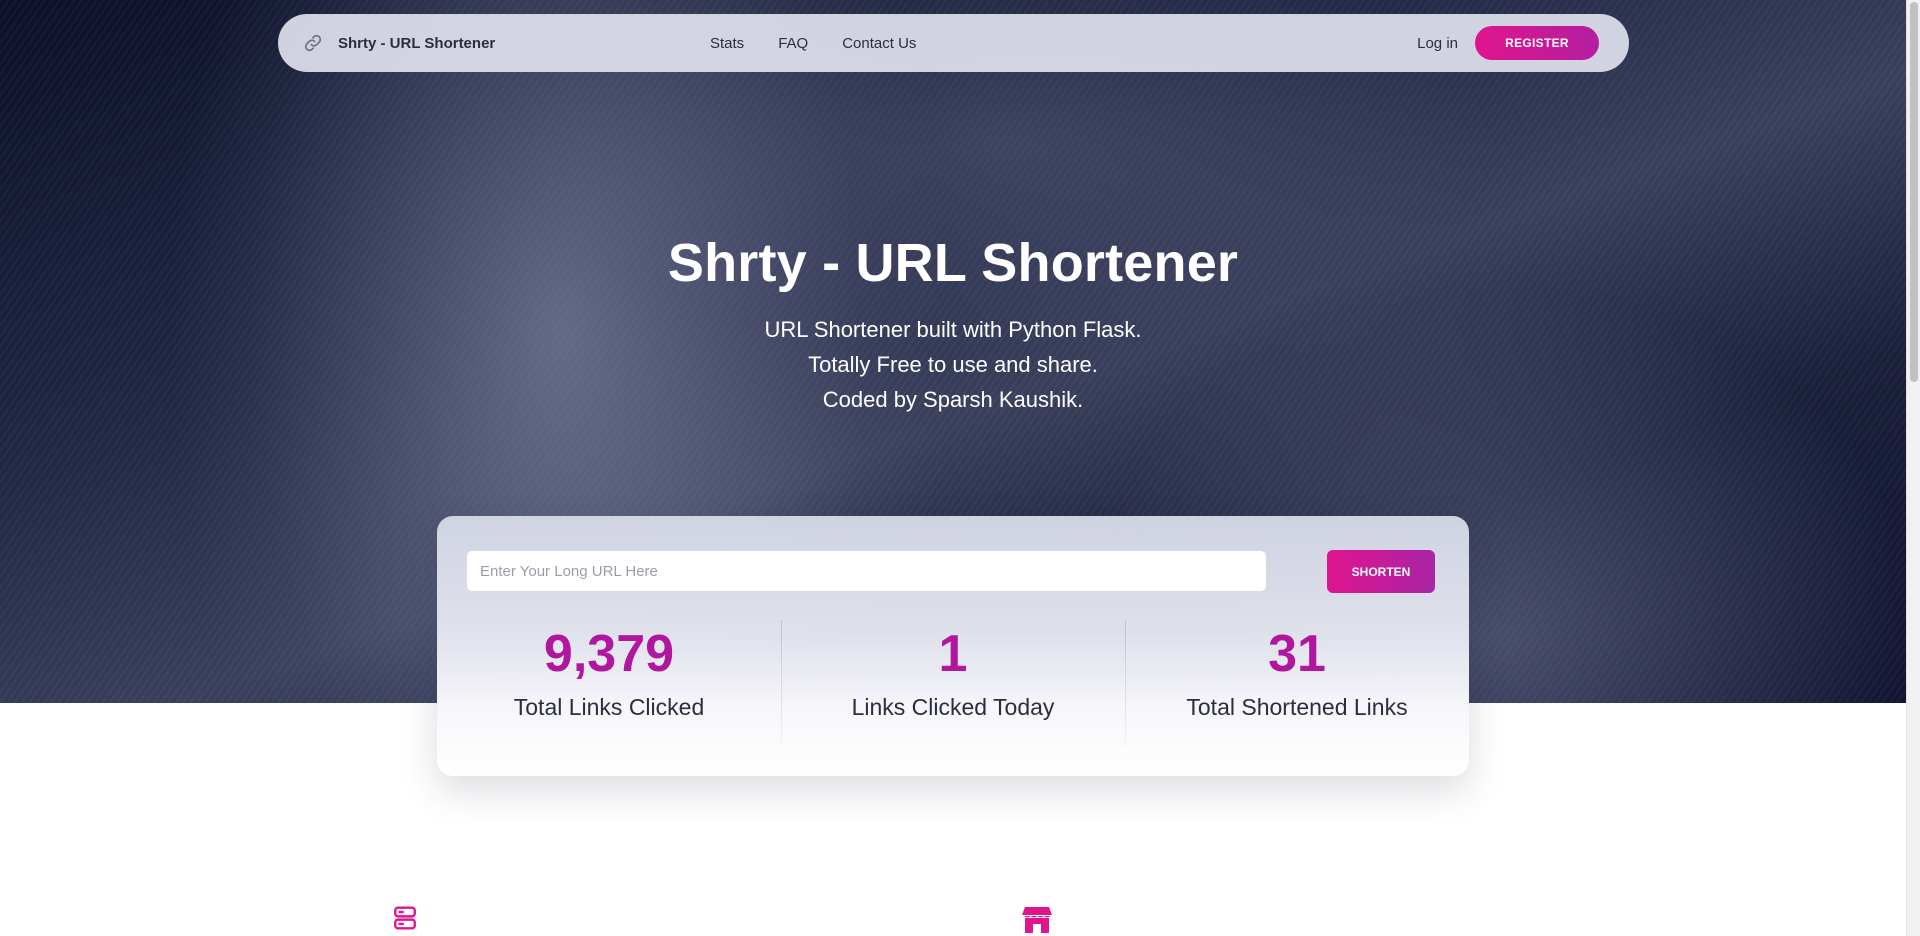 The width and height of the screenshot is (1920, 936). I want to click on hero-line: Totally Free to use and share., so click(953, 364).